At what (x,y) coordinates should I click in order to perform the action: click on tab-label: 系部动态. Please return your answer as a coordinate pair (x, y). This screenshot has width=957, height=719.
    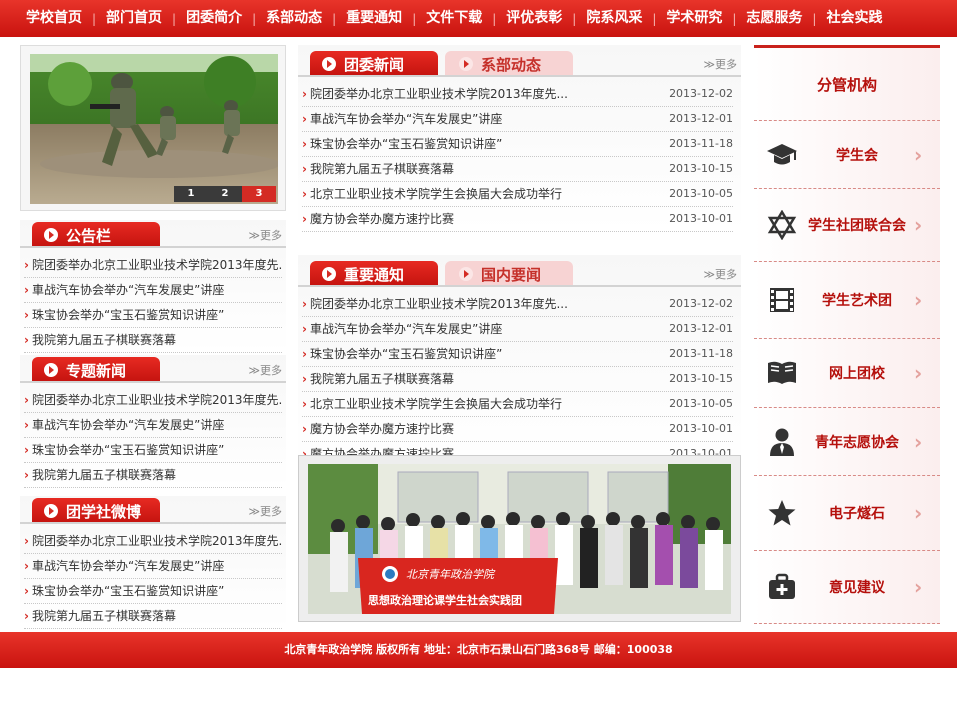
    Looking at the image, I should click on (511, 64).